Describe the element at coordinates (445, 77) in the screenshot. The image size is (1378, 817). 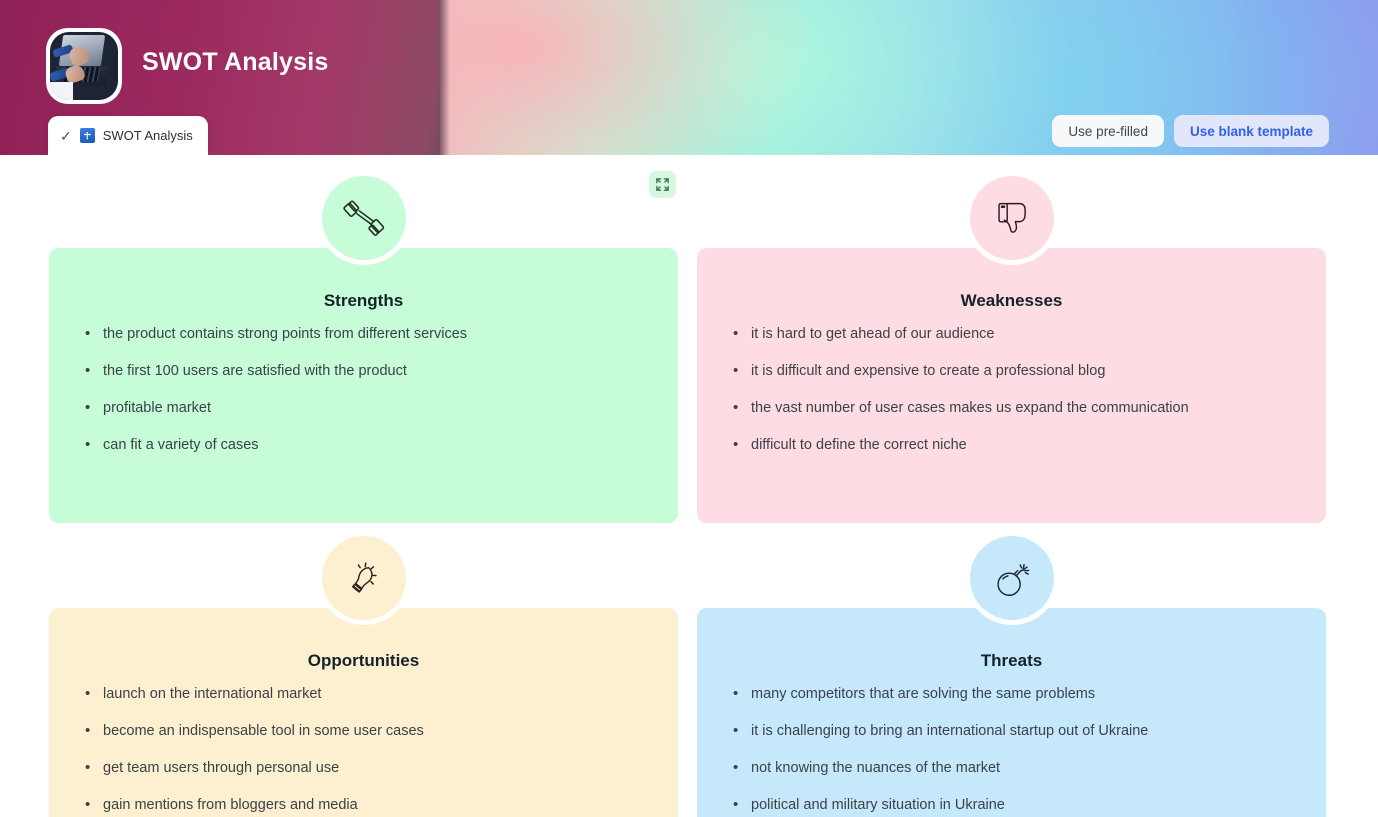
I see `header-background-seam` at that location.